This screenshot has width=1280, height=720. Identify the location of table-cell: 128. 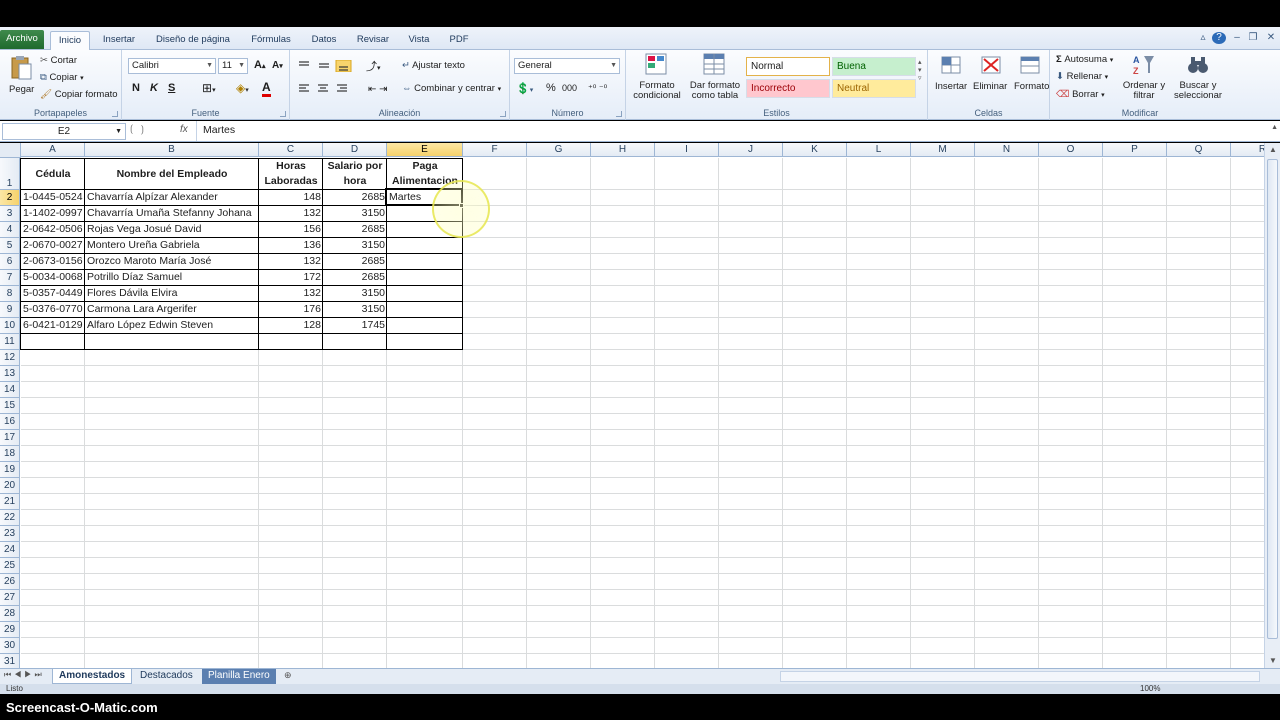
(291, 326).